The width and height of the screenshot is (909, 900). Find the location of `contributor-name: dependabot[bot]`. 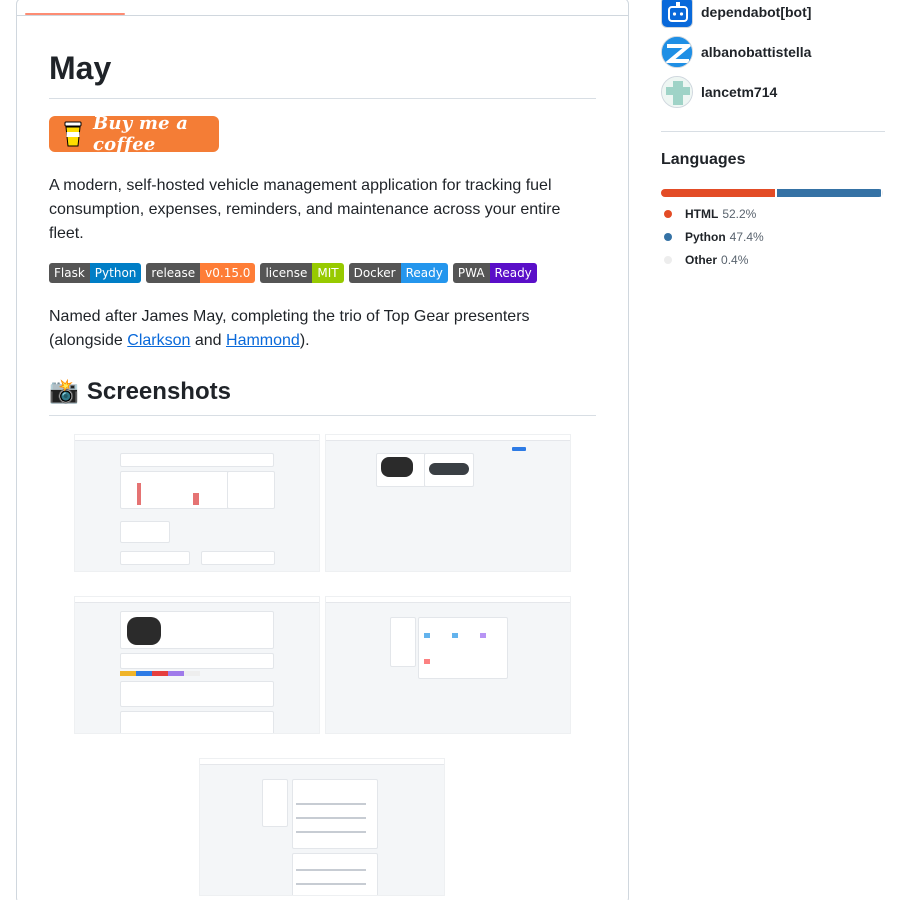

contributor-name: dependabot[bot] is located at coordinates (756, 12).